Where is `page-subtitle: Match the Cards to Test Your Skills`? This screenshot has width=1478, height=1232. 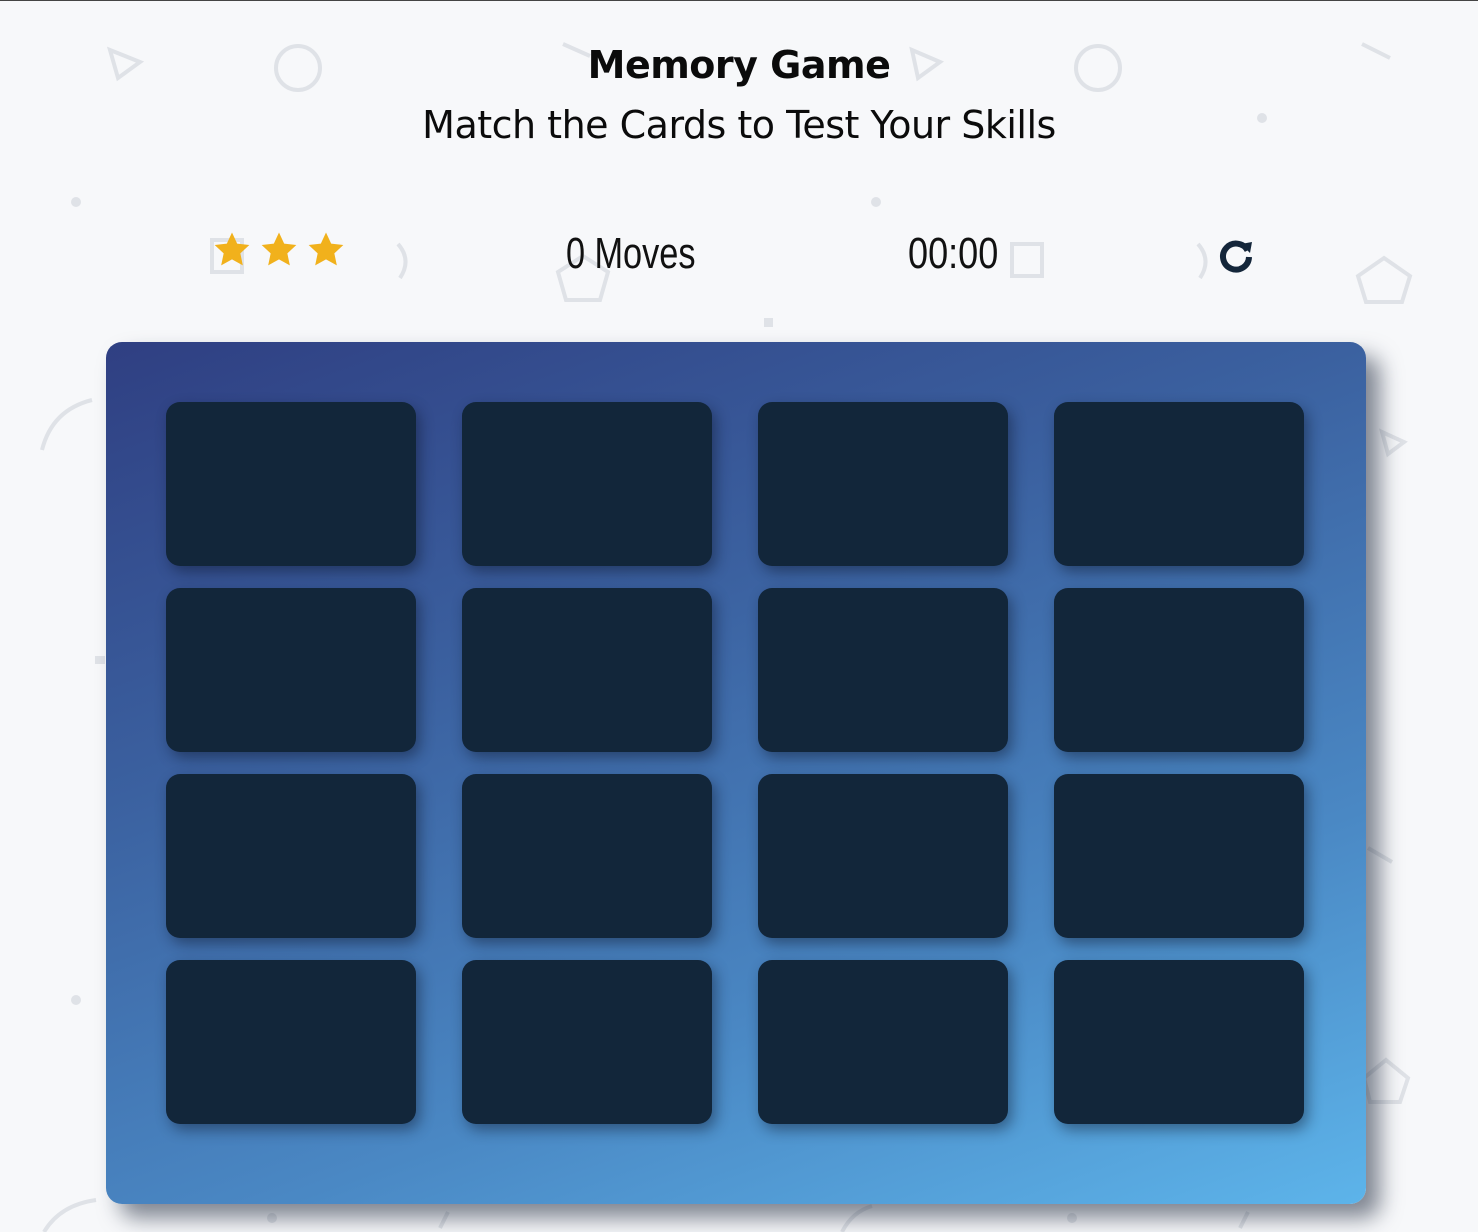 page-subtitle: Match the Cards to Test Your Skills is located at coordinates (739, 125).